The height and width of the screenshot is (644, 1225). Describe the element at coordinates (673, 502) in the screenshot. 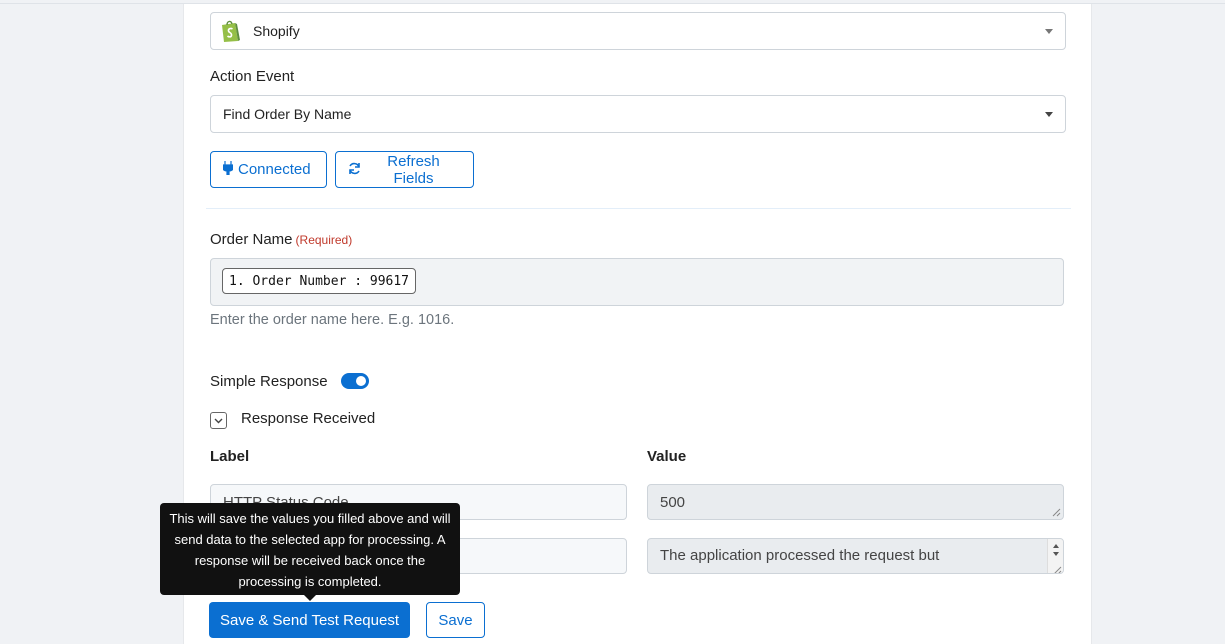

I see `response-value-text: 500` at that location.